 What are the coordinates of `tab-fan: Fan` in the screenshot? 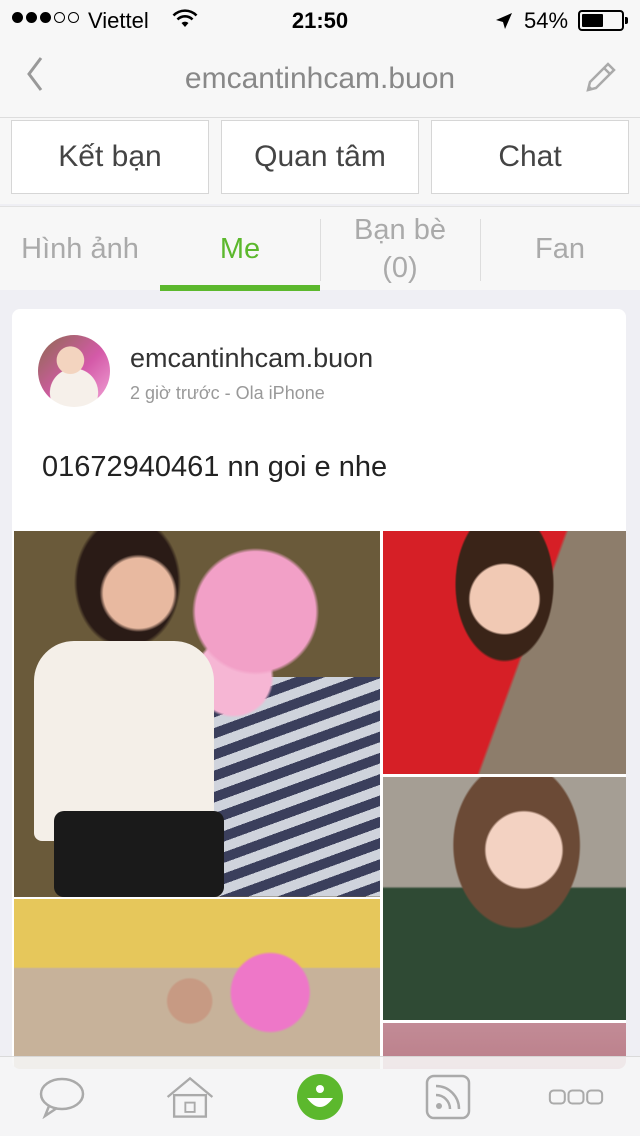 It's located at (560, 249).